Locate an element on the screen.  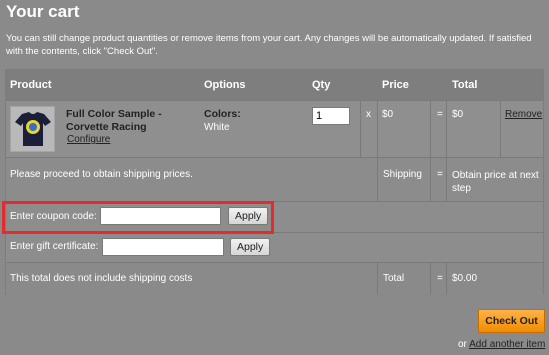
add-another-item-link: Add another item is located at coordinates (507, 344).